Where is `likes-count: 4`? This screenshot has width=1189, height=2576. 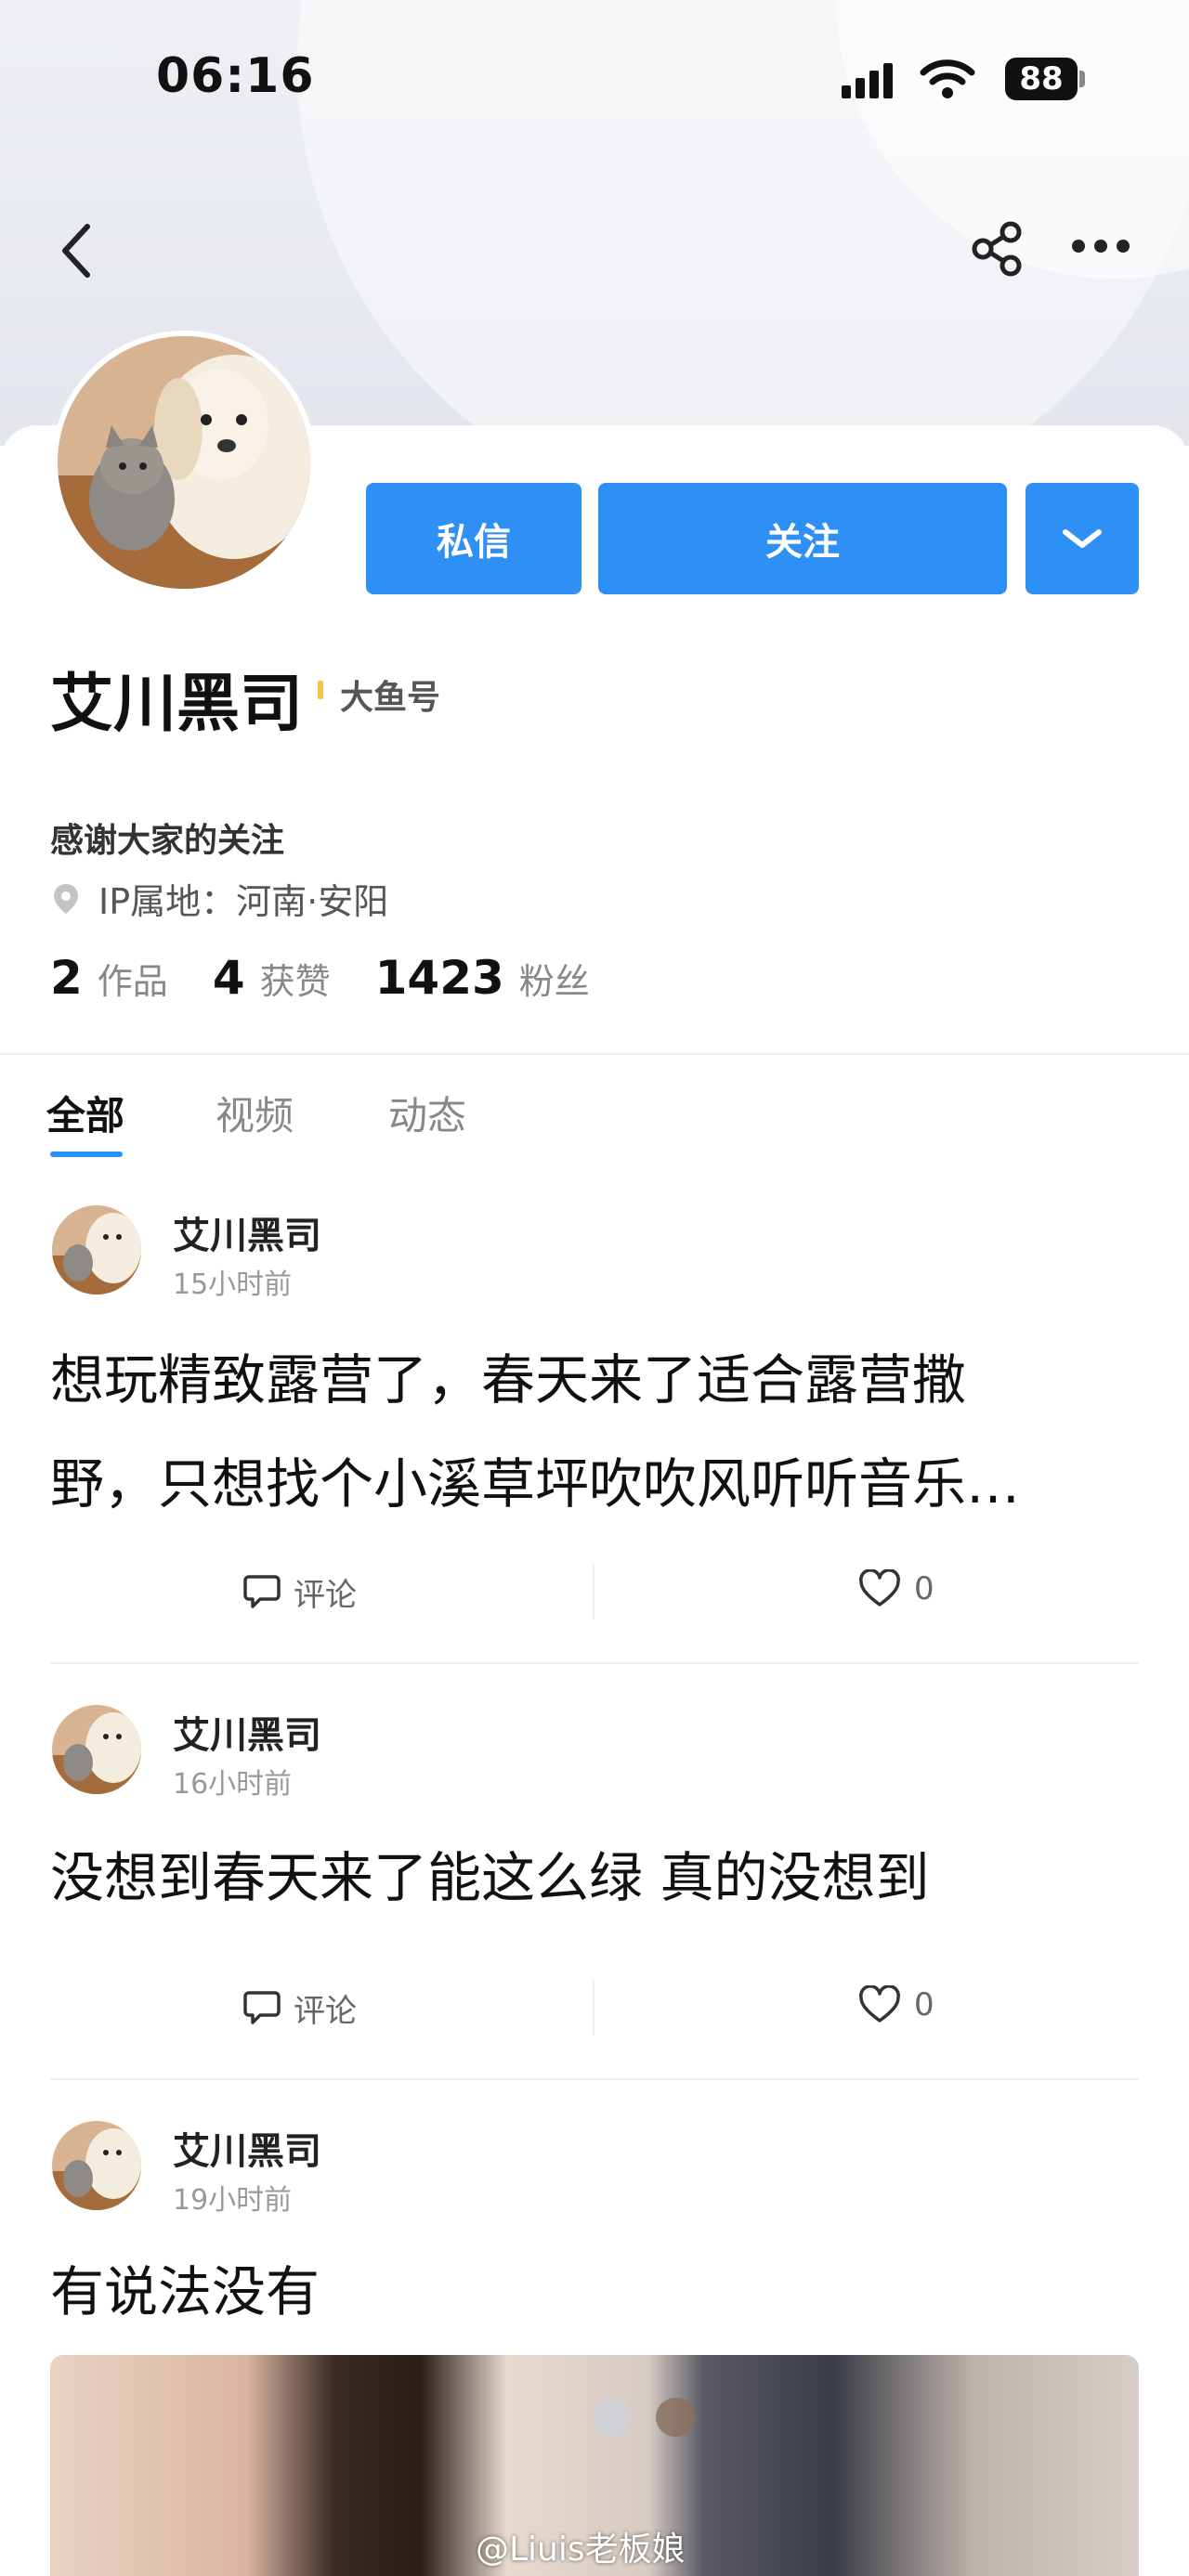 likes-count: 4 is located at coordinates (228, 978).